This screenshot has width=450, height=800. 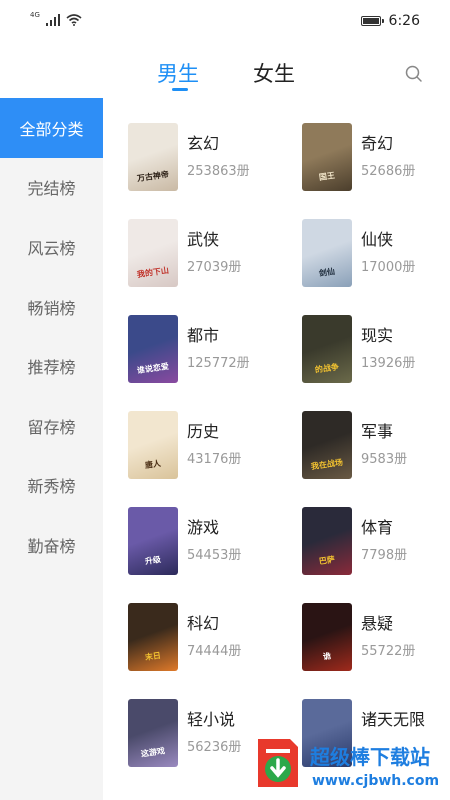 I want to click on category-name: 武侠, so click(x=203, y=239).